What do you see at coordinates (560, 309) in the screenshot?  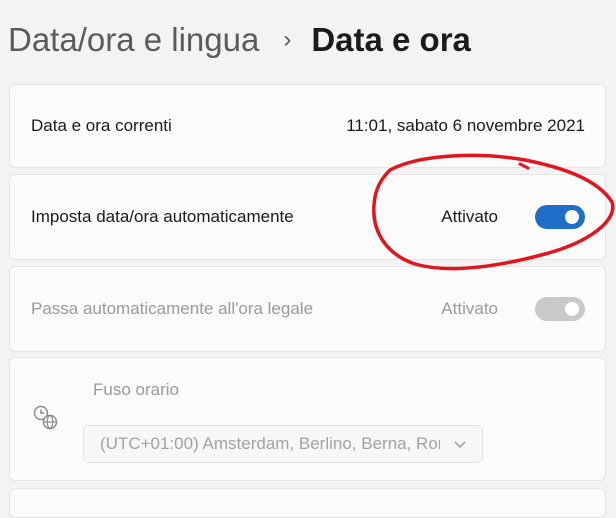 I see `auto-dst-toggle` at bounding box center [560, 309].